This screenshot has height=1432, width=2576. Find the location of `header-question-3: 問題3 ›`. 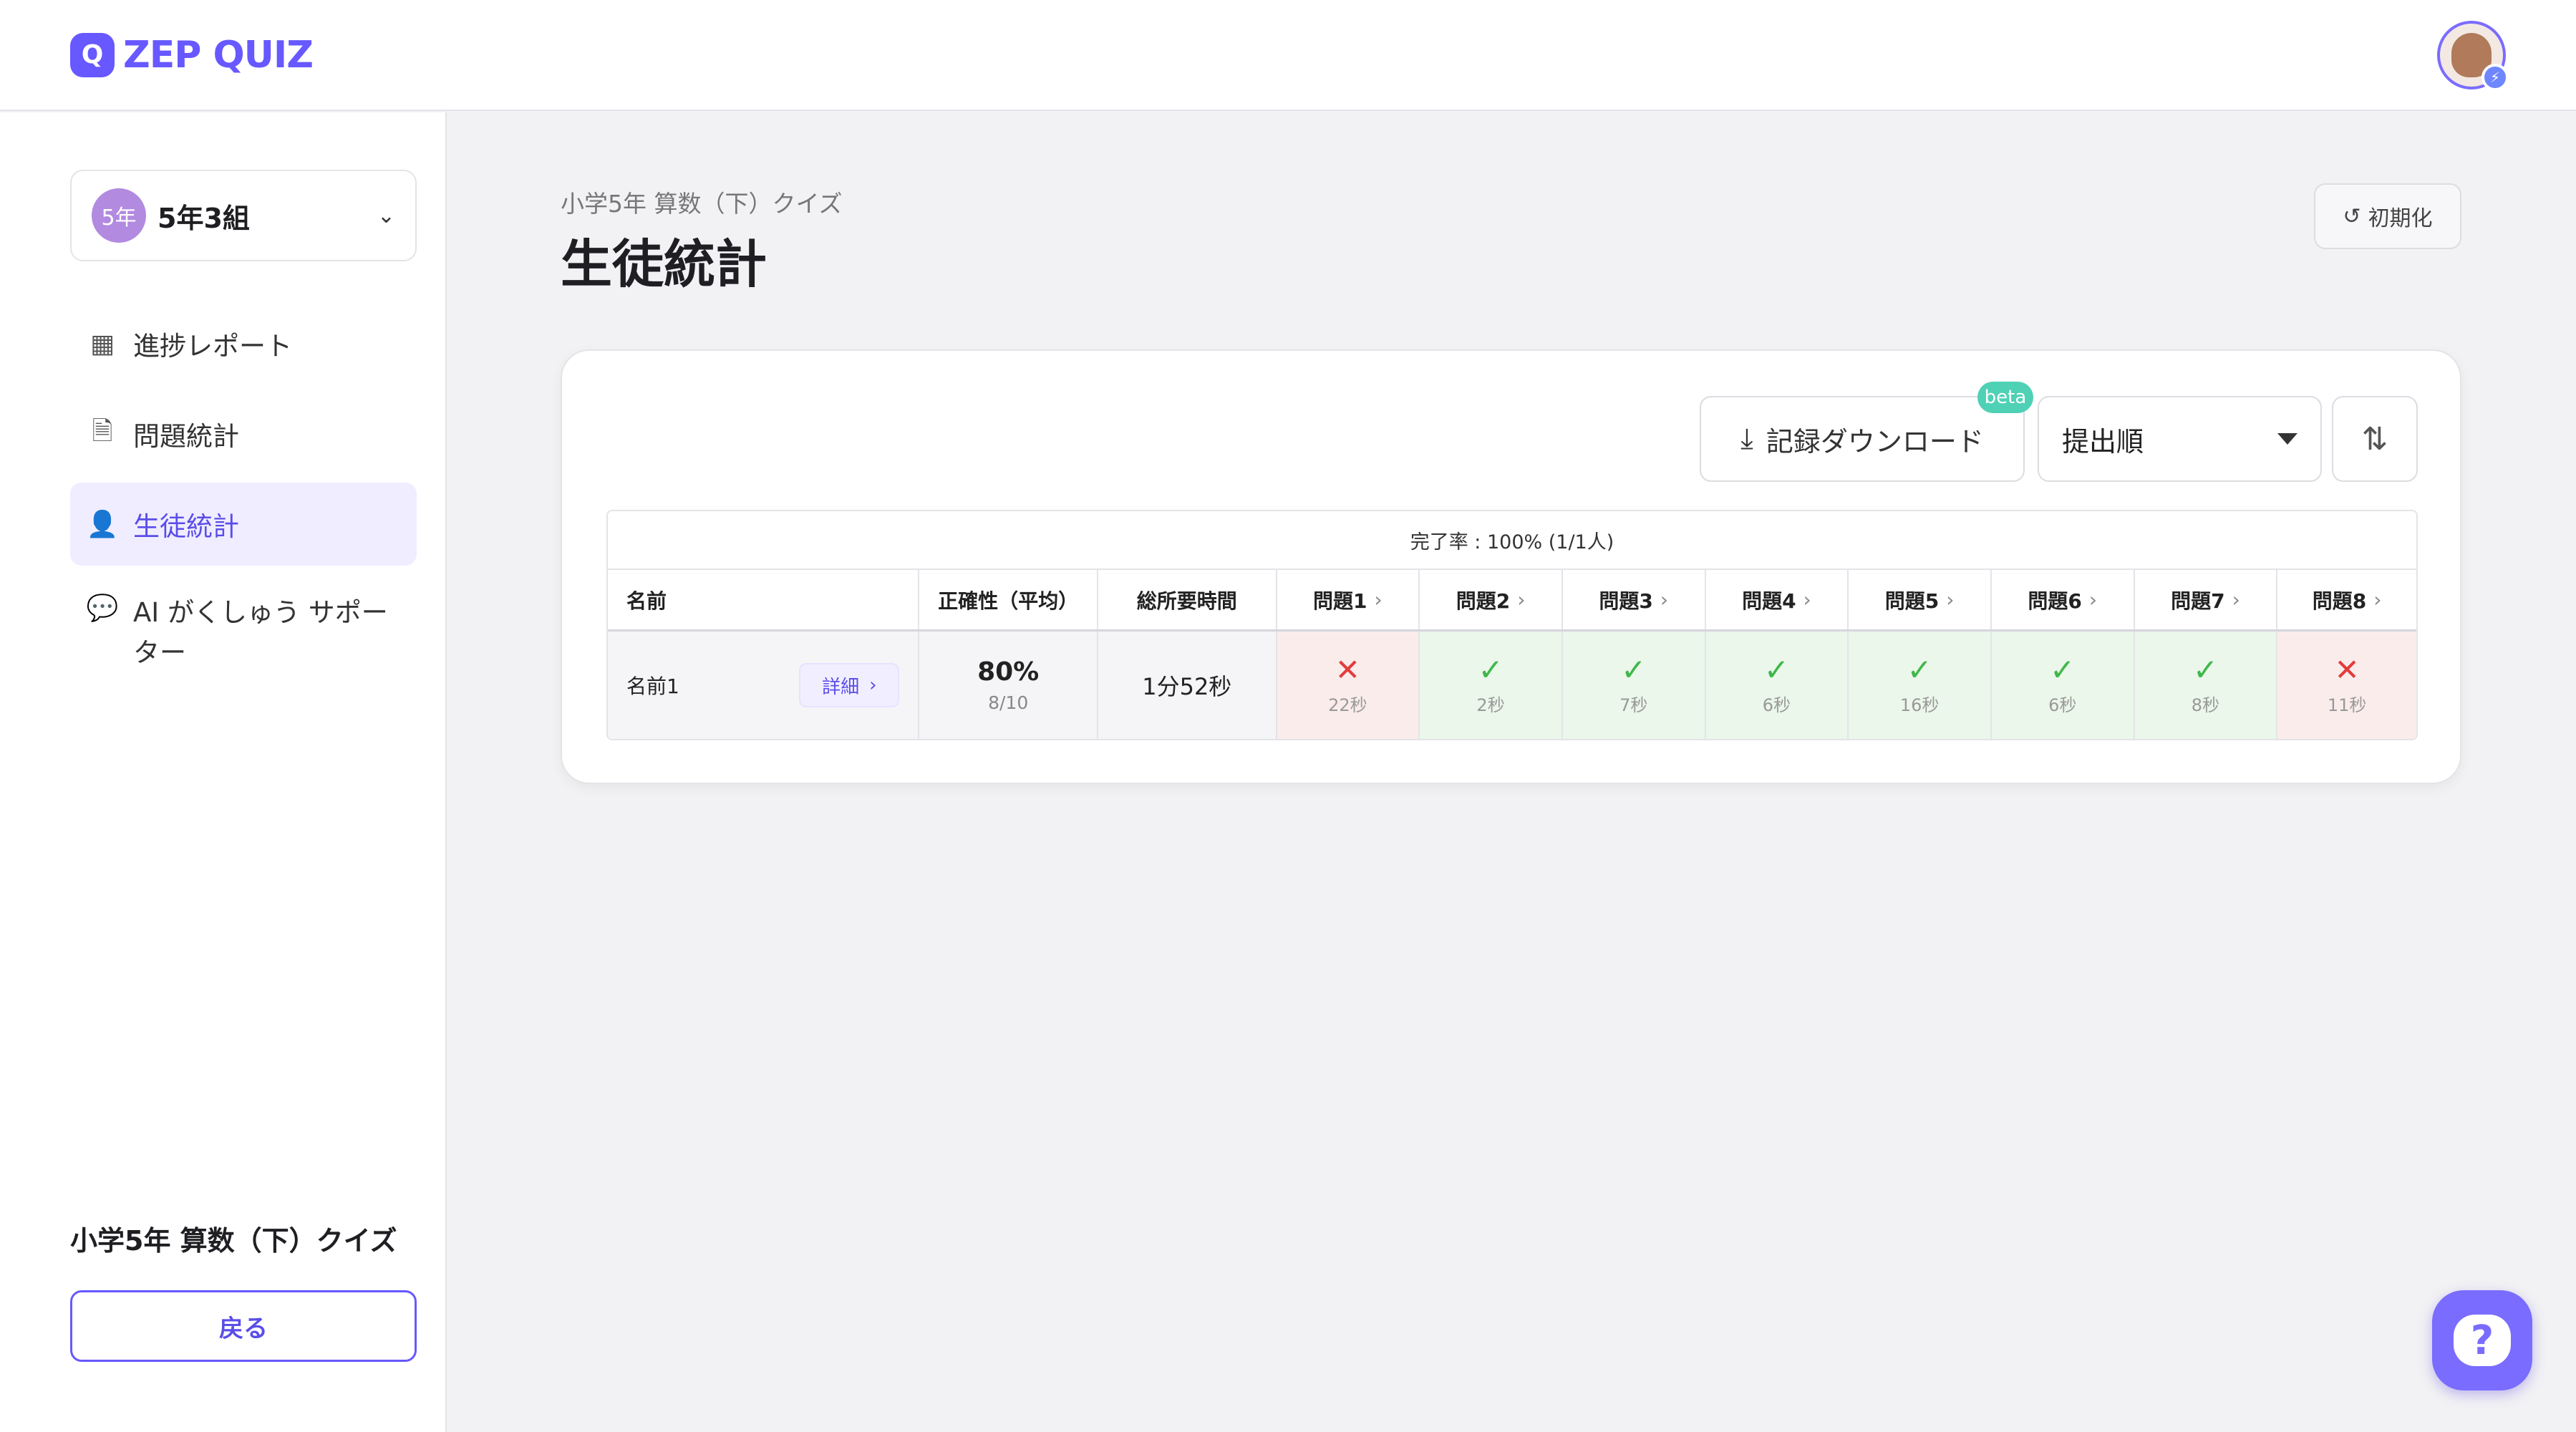

header-question-3: 問題3 › is located at coordinates (1635, 599).